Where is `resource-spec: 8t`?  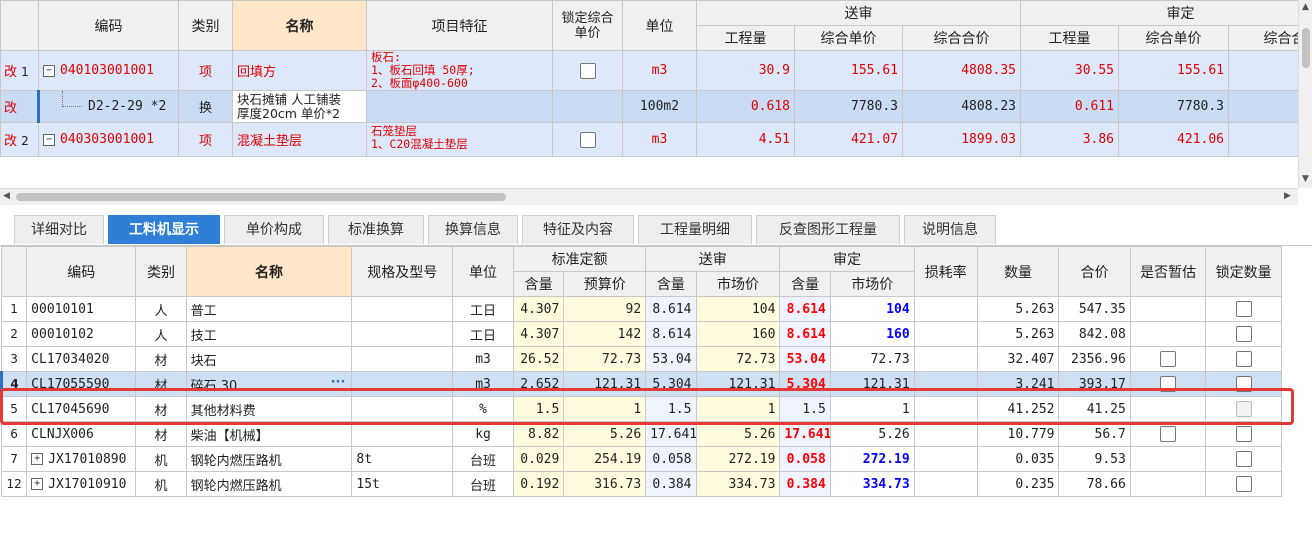
resource-spec: 8t is located at coordinates (402, 459).